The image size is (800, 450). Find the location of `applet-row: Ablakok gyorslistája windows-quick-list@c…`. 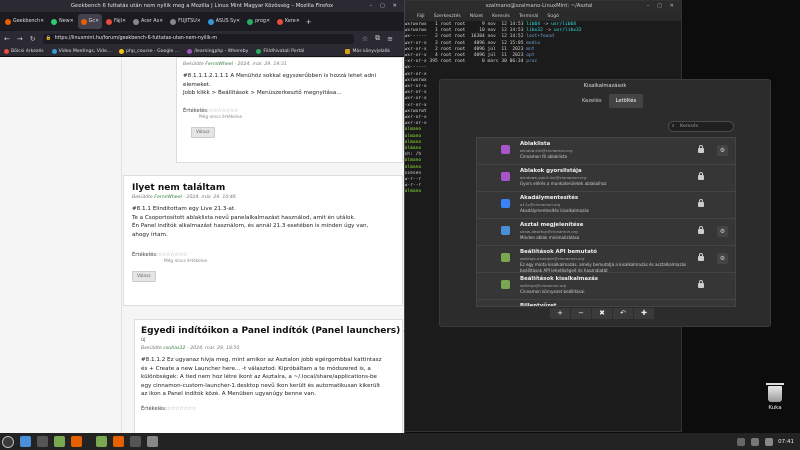

applet-row: Ablakok gyorslistája windows-quick-list@c… is located at coordinates (606, 178).